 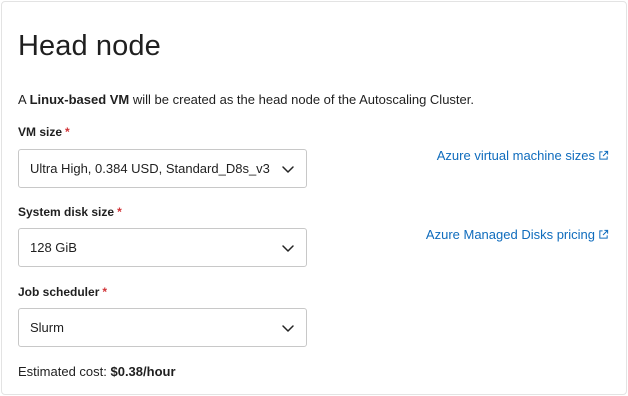 I want to click on vm-size-label: VM size *, so click(x=44, y=132).